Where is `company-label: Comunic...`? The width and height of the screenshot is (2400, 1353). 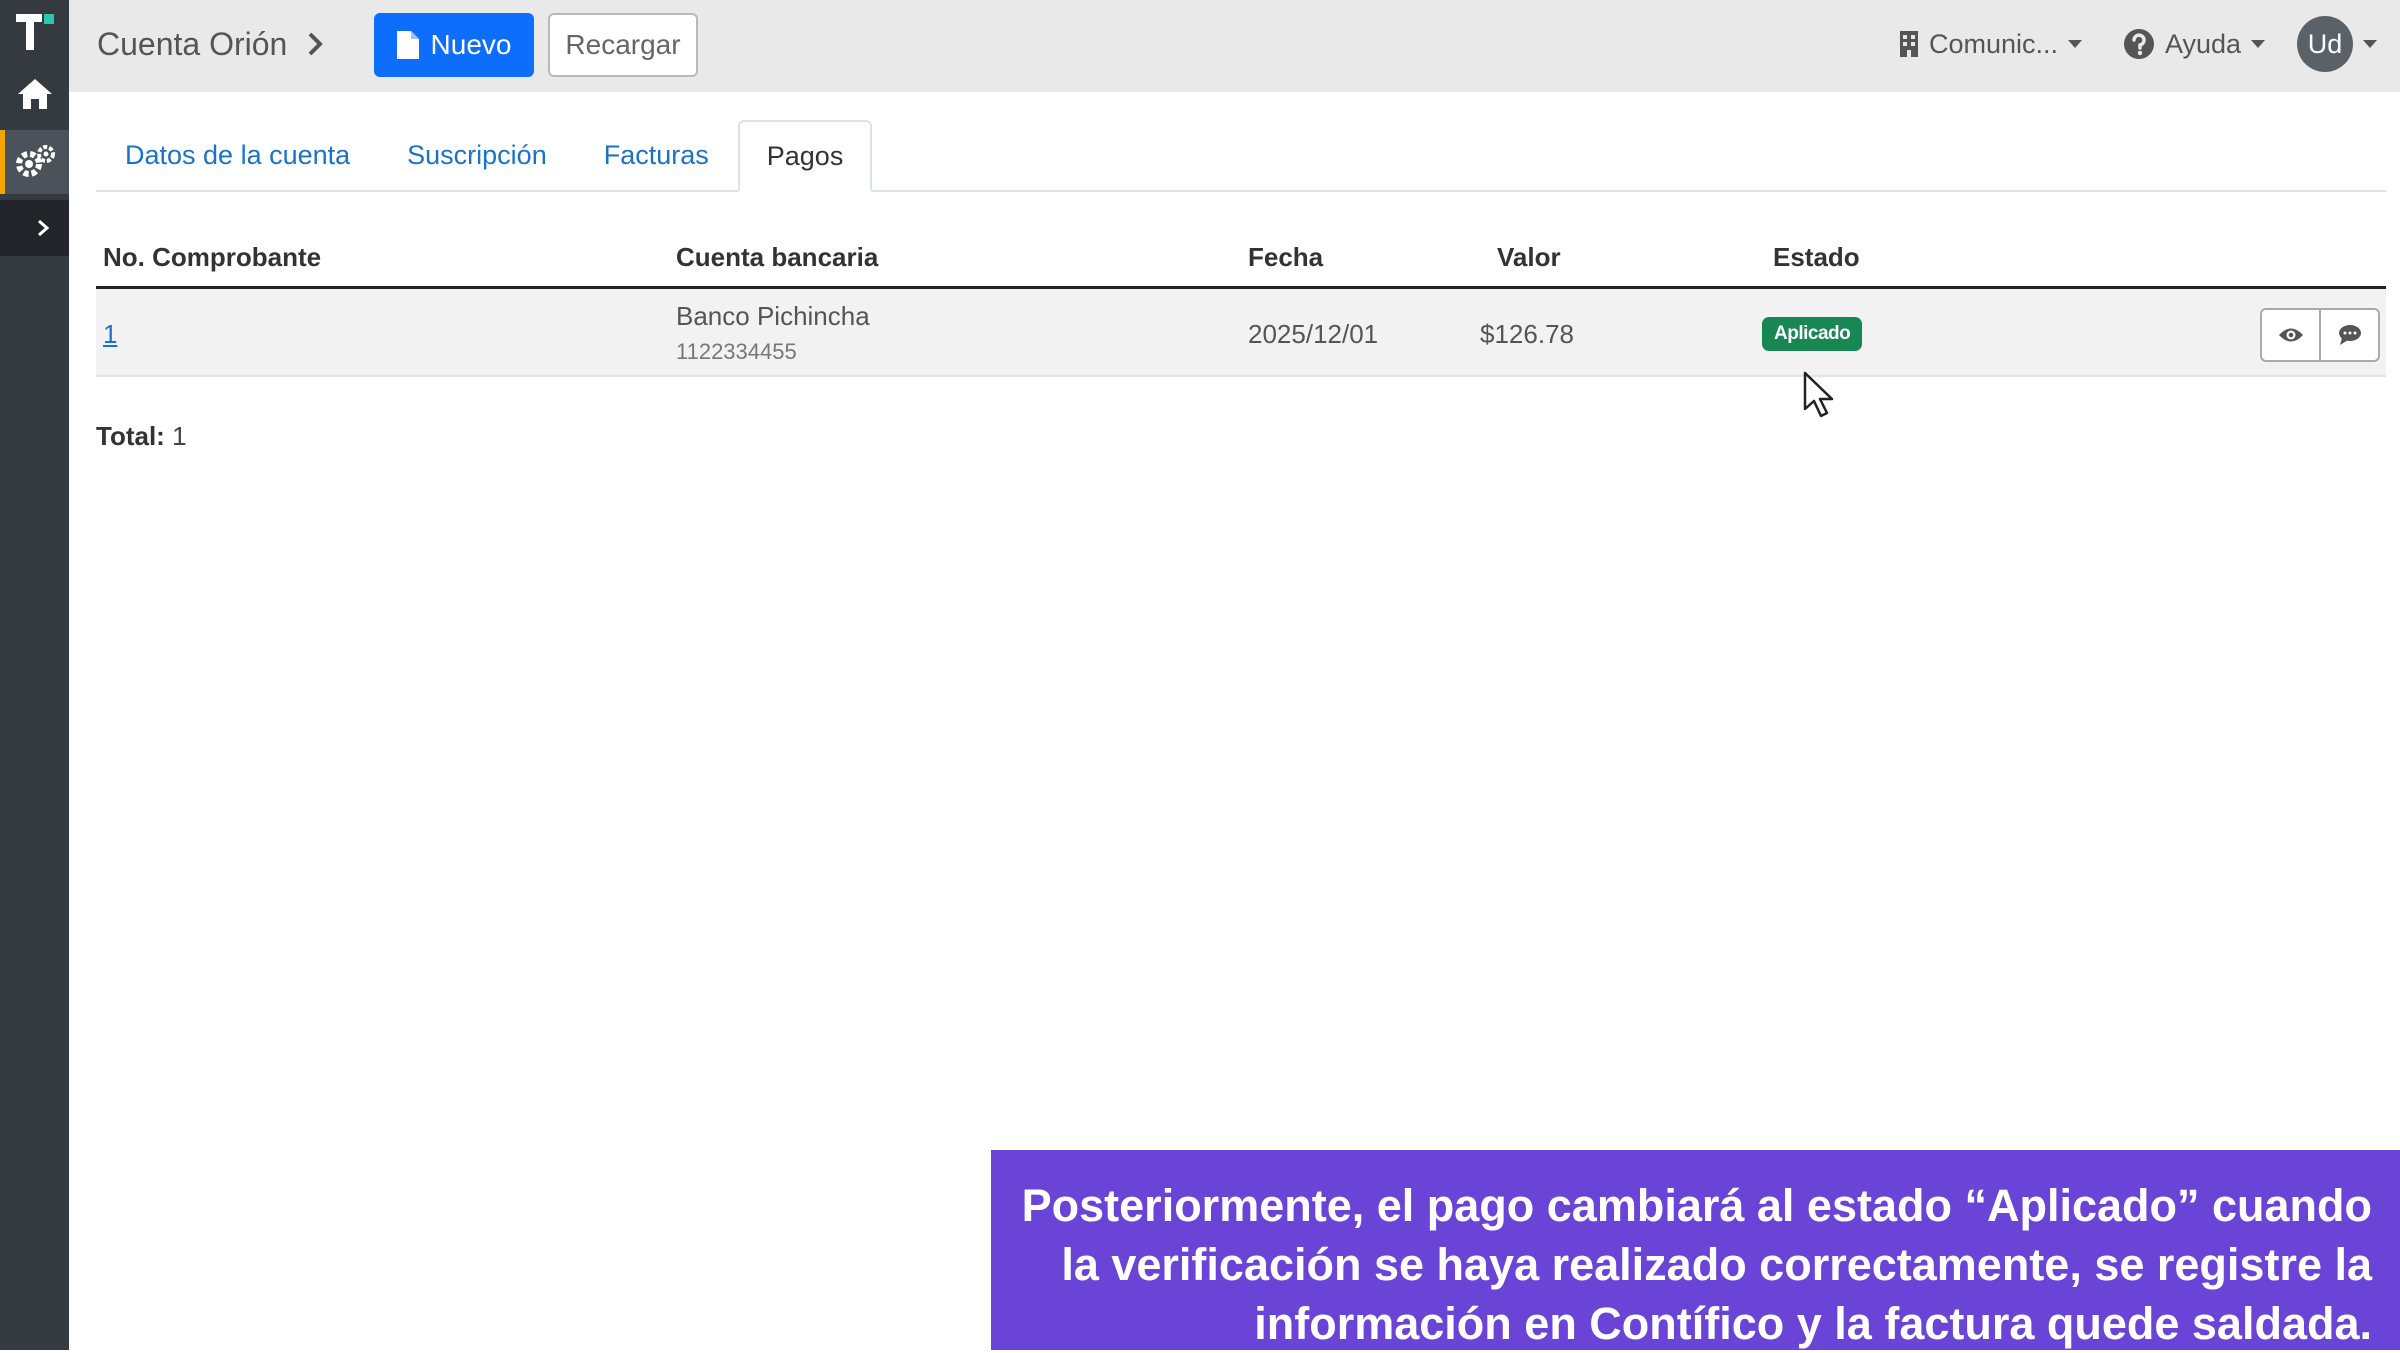
company-label: Comunic... is located at coordinates (1994, 43).